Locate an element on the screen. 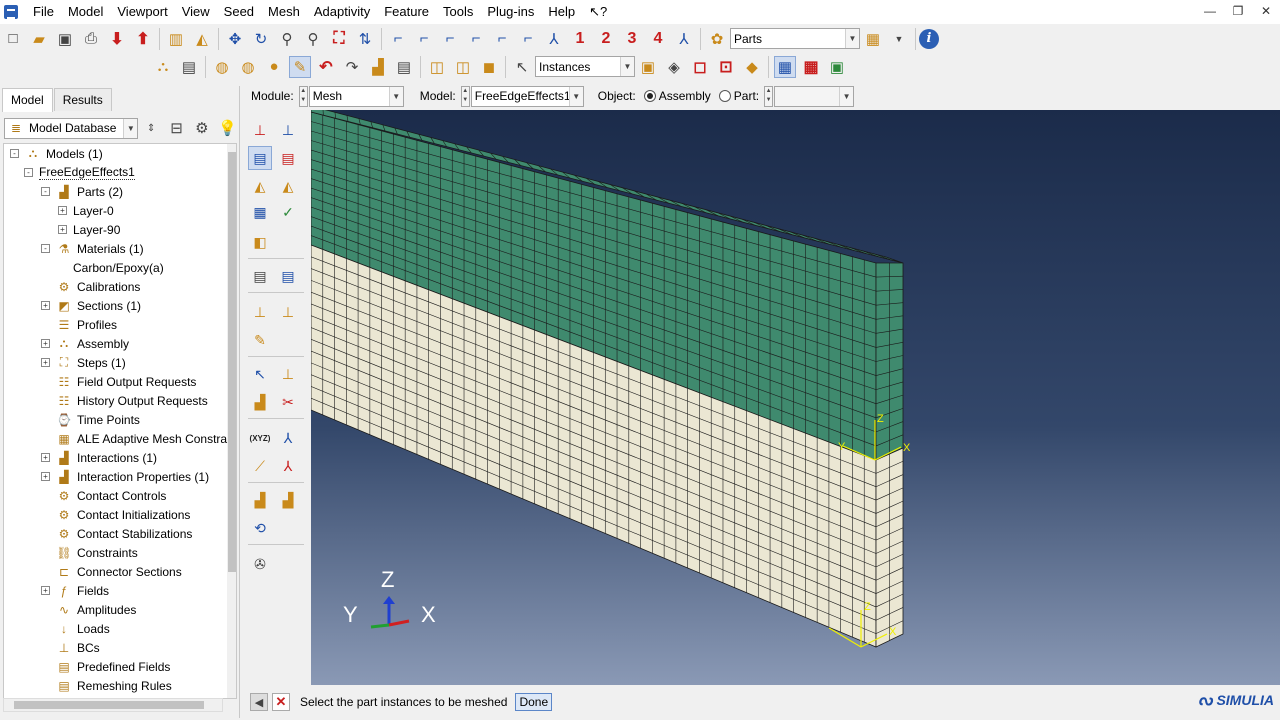 The width and height of the screenshot is (1280, 720). partition-cell-icon: ◧ is located at coordinates (260, 242).